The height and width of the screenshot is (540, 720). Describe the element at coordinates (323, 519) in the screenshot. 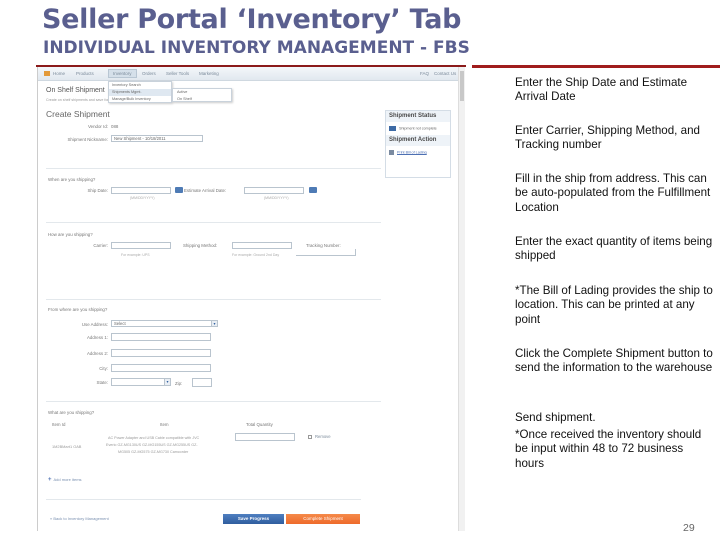

I see `complete-shipment-button: Complete Shipment` at that location.